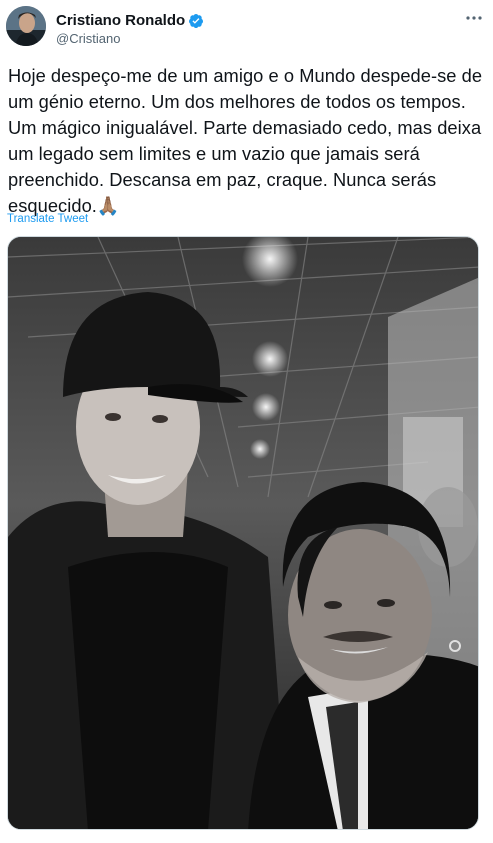 The width and height of the screenshot is (493, 843). I want to click on verified-badge-icon, so click(196, 21).